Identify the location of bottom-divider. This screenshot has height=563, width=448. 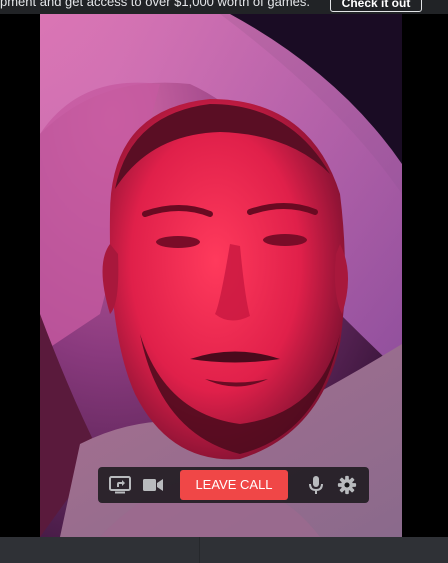
(199, 550).